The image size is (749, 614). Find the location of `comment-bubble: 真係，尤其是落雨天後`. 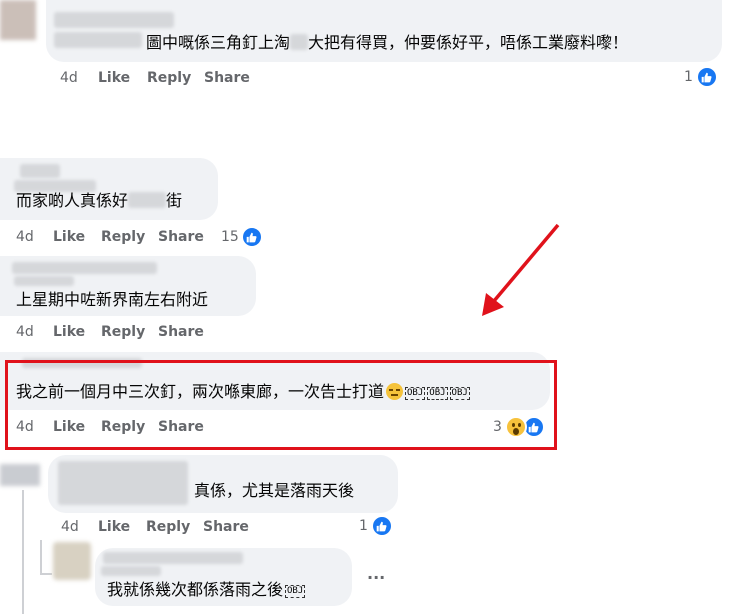

comment-bubble: 真係，尤其是落雨天後 is located at coordinates (223, 484).